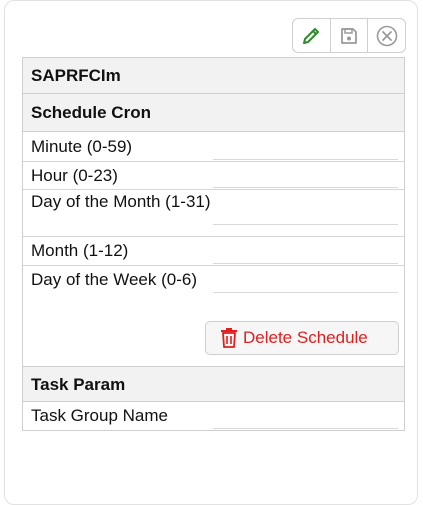 Image resolution: width=423 pixels, height=505 pixels. I want to click on hour-row: Hour (0-23), so click(213, 176).